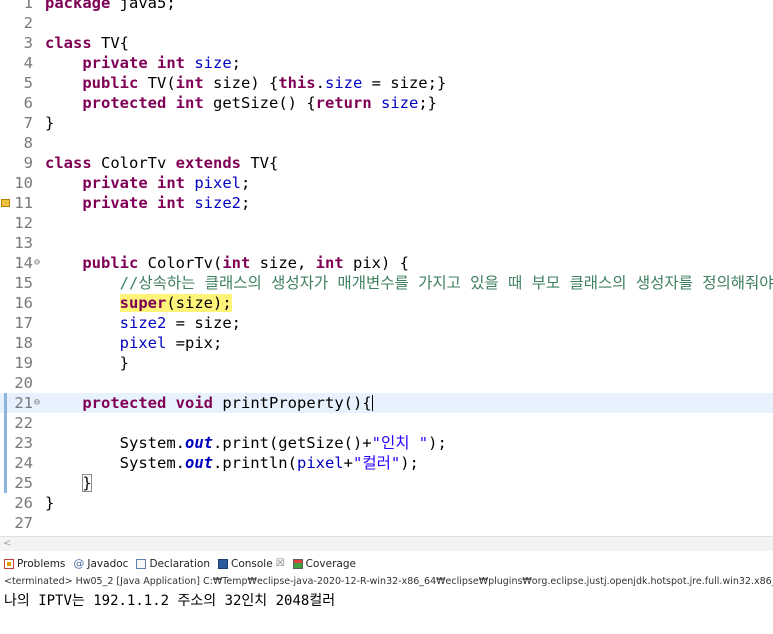  What do you see at coordinates (386, 223) in the screenshot?
I see `code-line: 12` at bounding box center [386, 223].